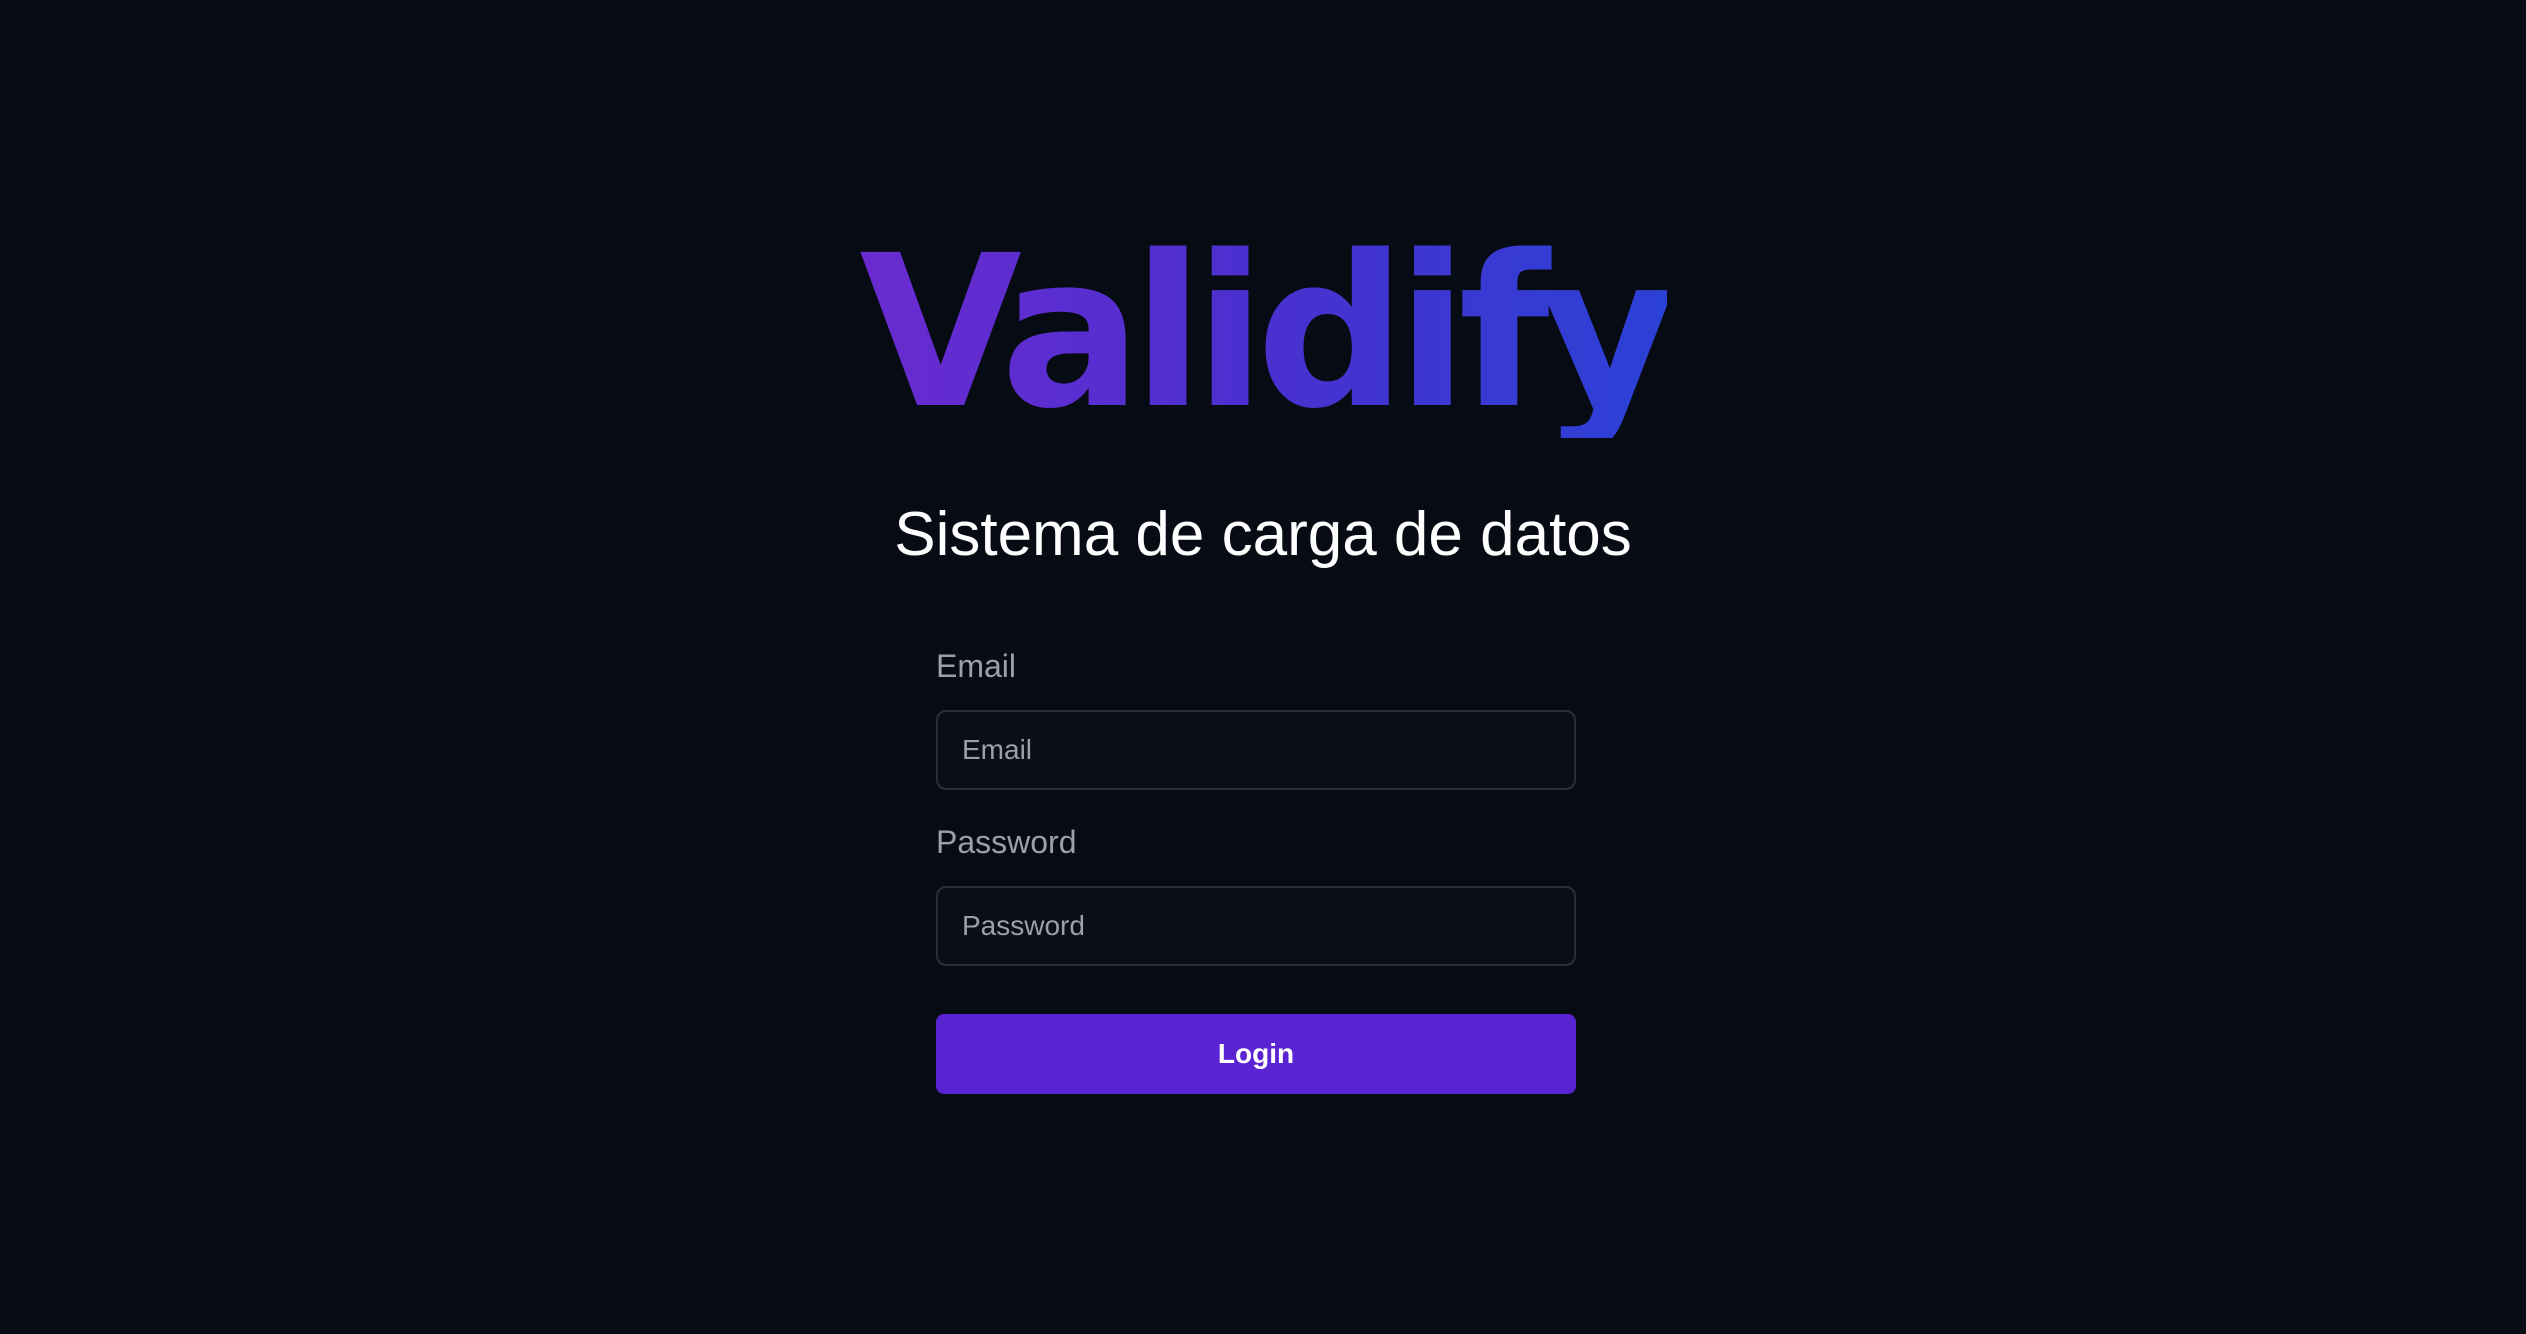 The image size is (2526, 1334). I want to click on logo-text: Validify, so click(1267, 332).